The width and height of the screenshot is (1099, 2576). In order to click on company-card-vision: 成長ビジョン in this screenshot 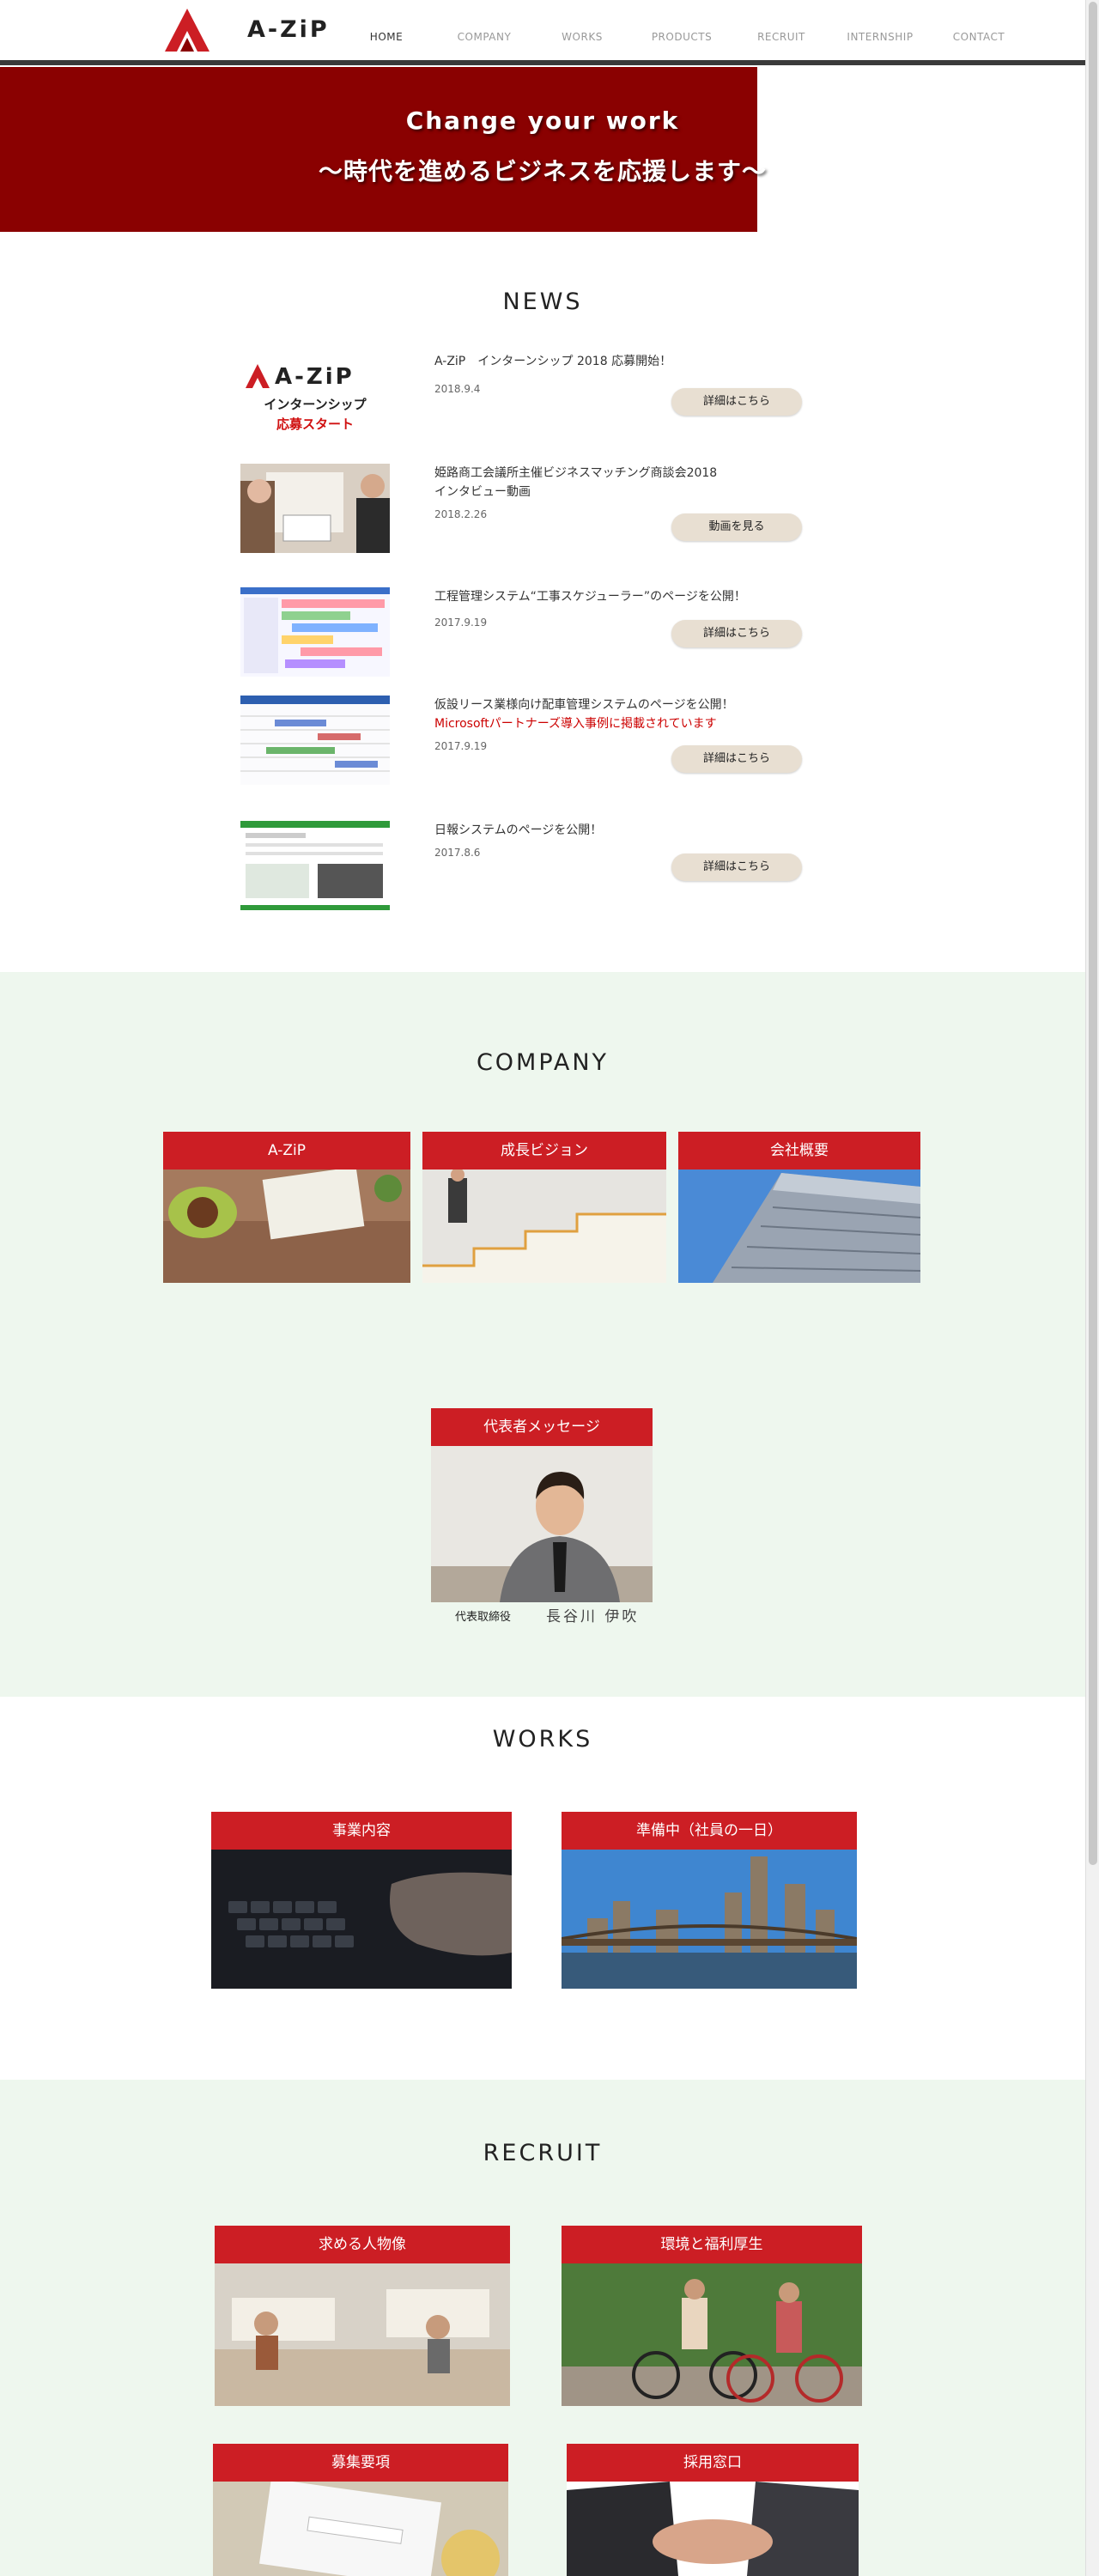, I will do `click(544, 1207)`.